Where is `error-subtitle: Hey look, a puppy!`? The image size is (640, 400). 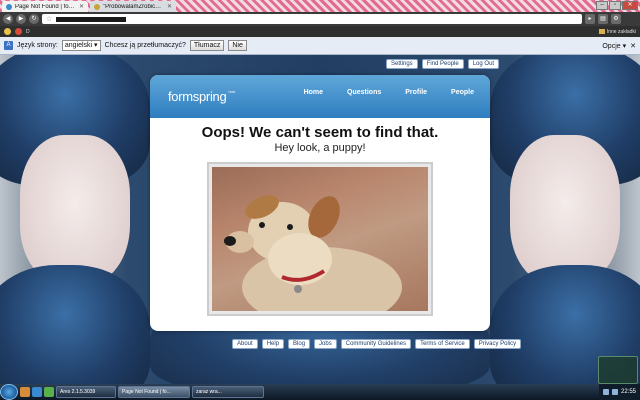
error-subtitle: Hey look, a puppy! is located at coordinates (320, 148).